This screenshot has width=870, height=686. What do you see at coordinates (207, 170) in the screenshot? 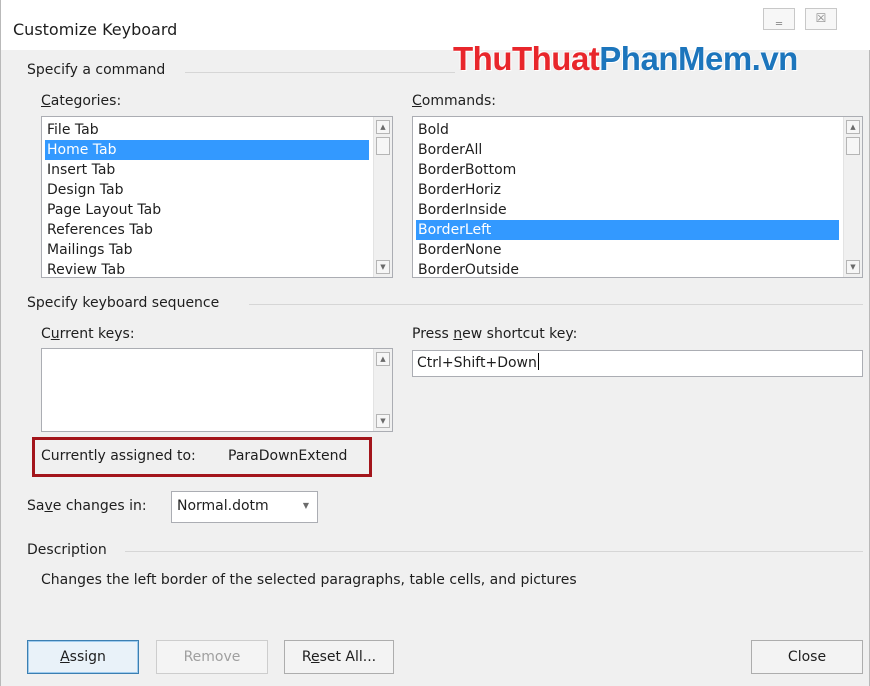
I see `category-list-item: Insert Tab` at bounding box center [207, 170].